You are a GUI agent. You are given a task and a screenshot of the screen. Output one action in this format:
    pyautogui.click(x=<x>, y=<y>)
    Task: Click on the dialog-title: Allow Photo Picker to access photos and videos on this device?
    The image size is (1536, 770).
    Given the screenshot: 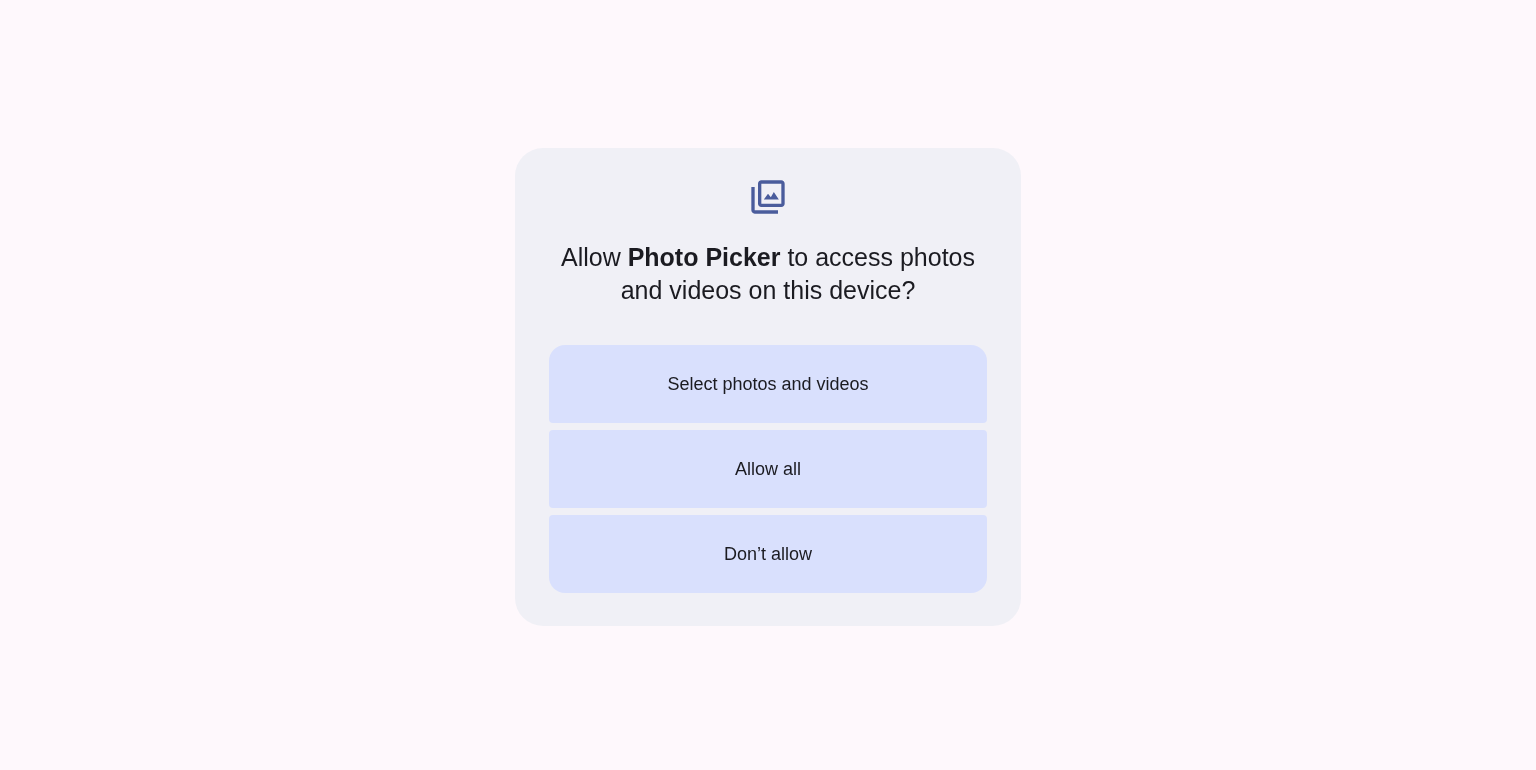 What is the action you would take?
    pyautogui.click(x=768, y=274)
    